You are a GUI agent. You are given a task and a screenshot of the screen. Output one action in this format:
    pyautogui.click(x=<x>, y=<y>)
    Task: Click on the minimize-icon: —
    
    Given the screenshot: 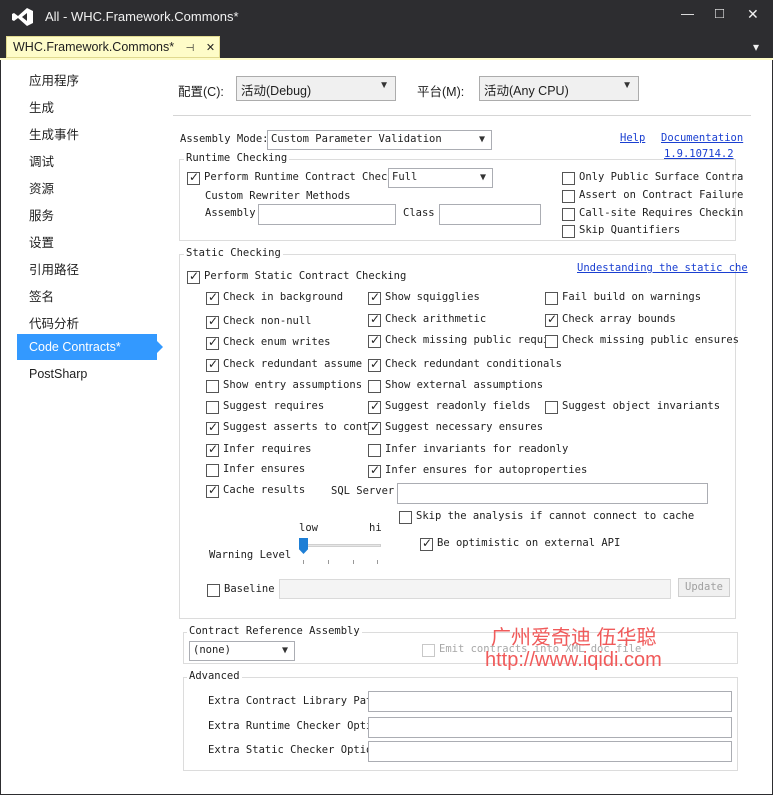 What is the action you would take?
    pyautogui.click(x=687, y=13)
    